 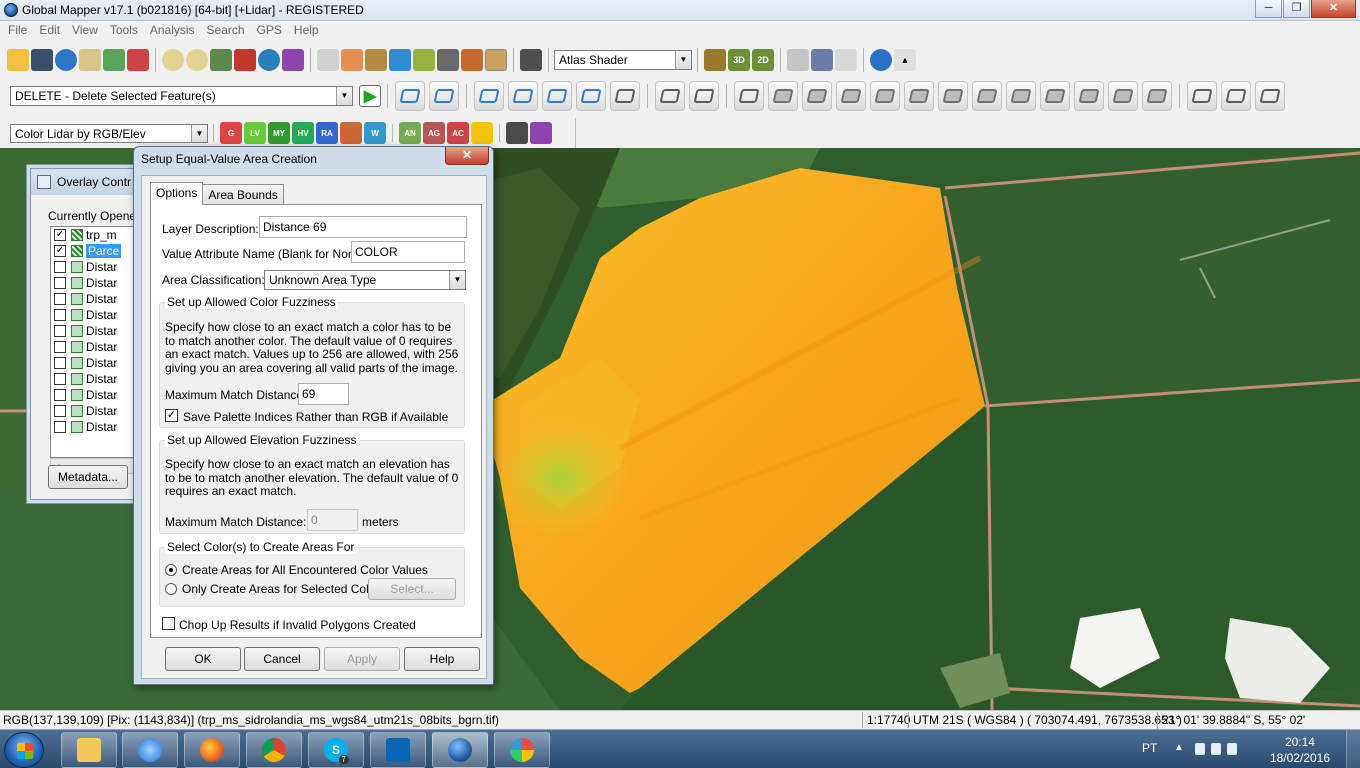 What do you see at coordinates (336, 750) in the screenshot?
I see `taskbar-skype: S7` at bounding box center [336, 750].